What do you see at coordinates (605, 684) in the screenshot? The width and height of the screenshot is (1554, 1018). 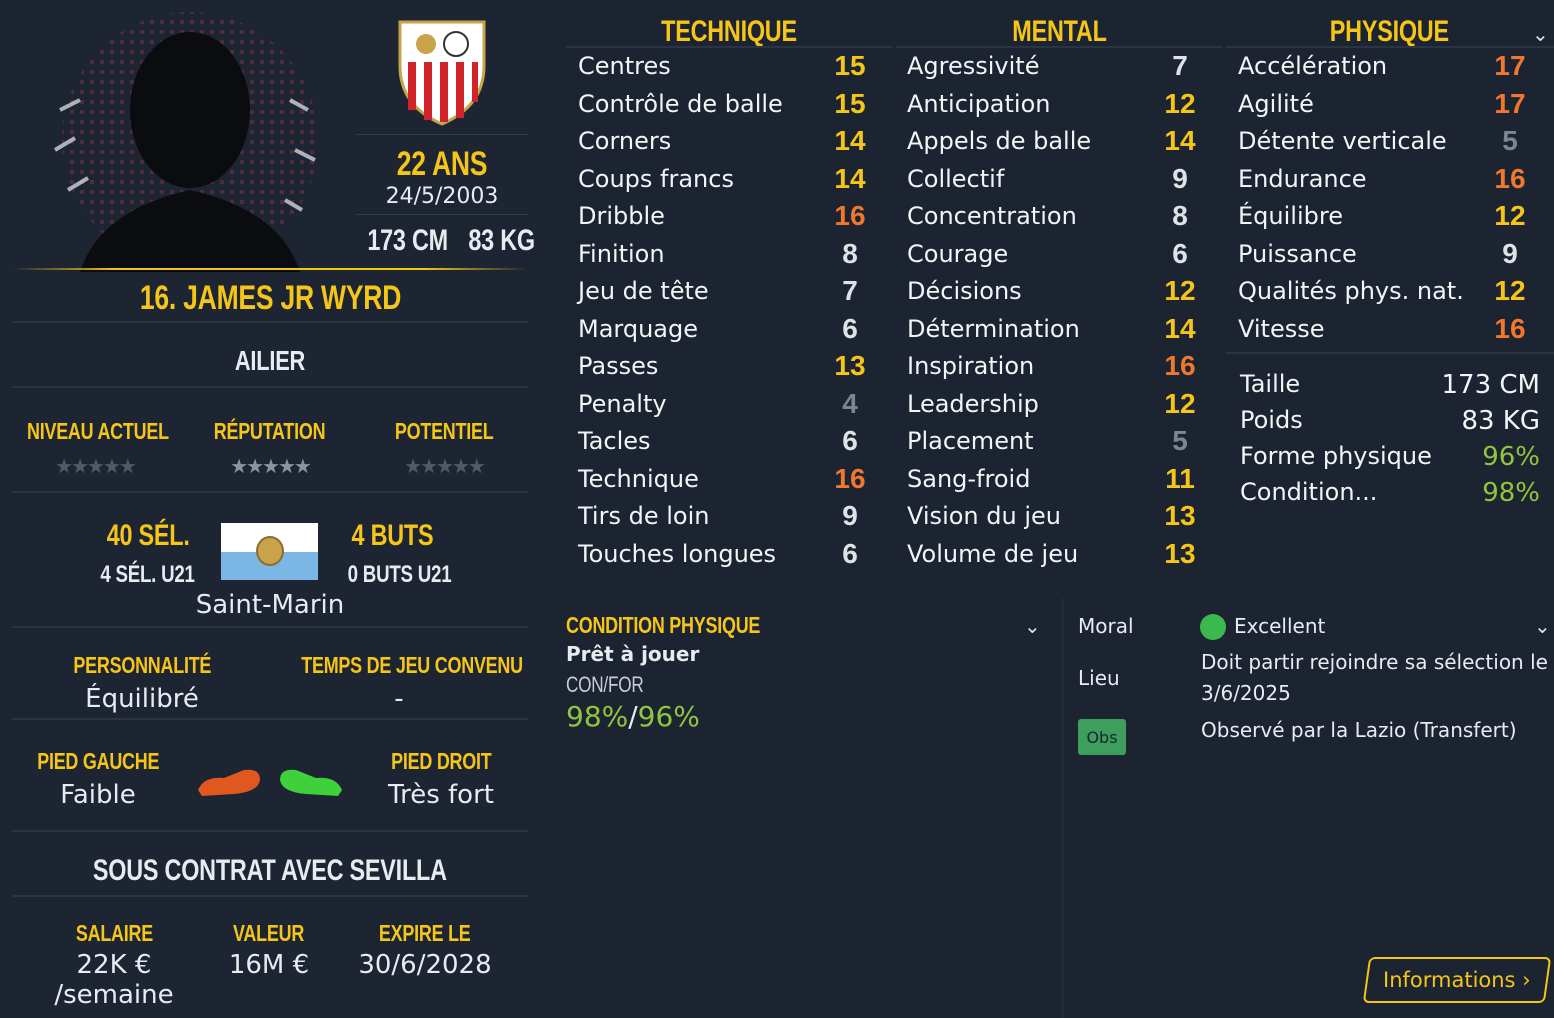 I see `confor-label: CON/FOR` at bounding box center [605, 684].